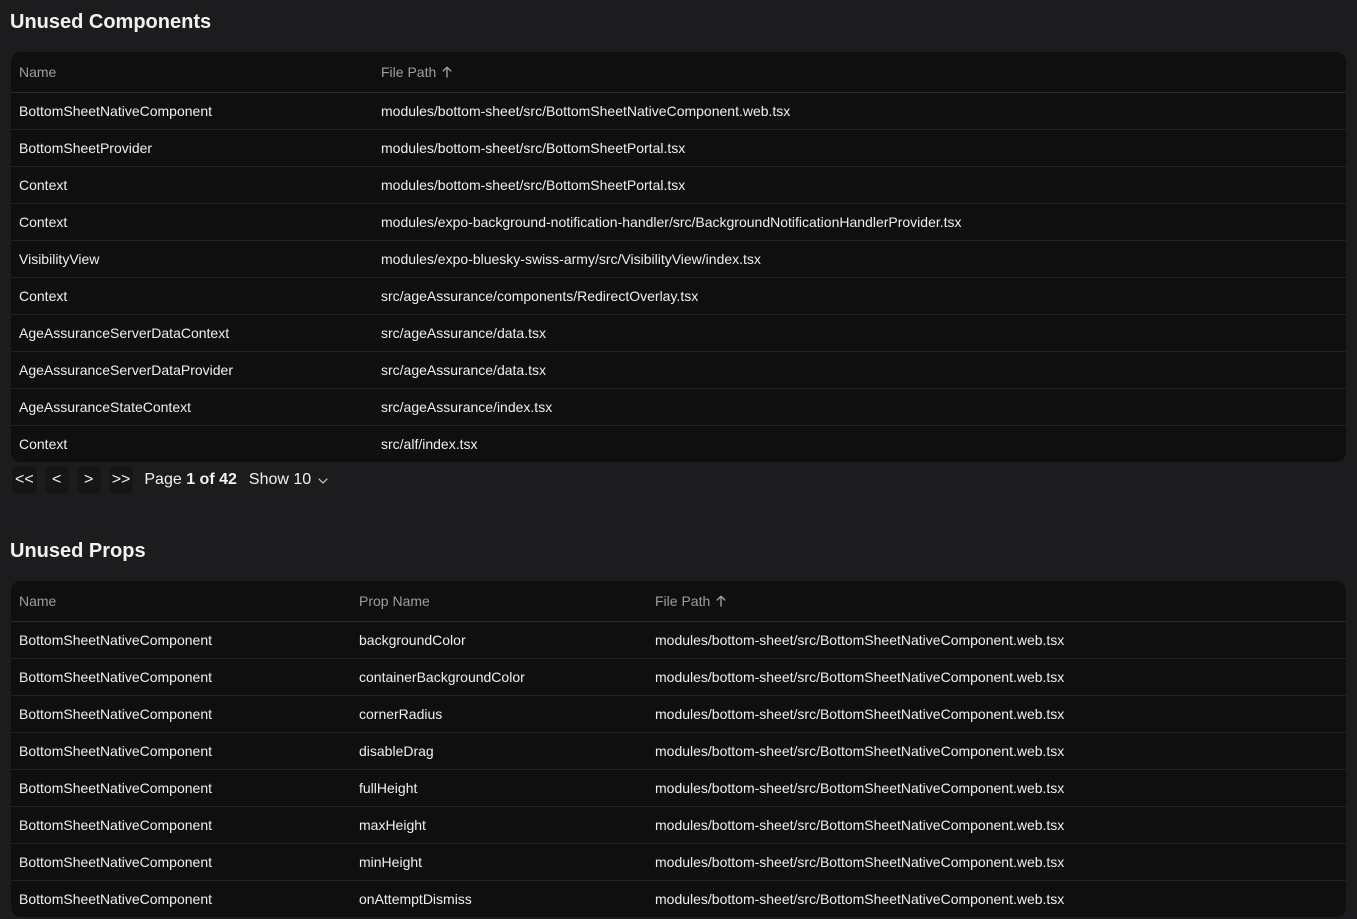 The image size is (1357, 919). What do you see at coordinates (499, 677) in the screenshot?
I see `prop-name-cell: containerBackgroundColor` at bounding box center [499, 677].